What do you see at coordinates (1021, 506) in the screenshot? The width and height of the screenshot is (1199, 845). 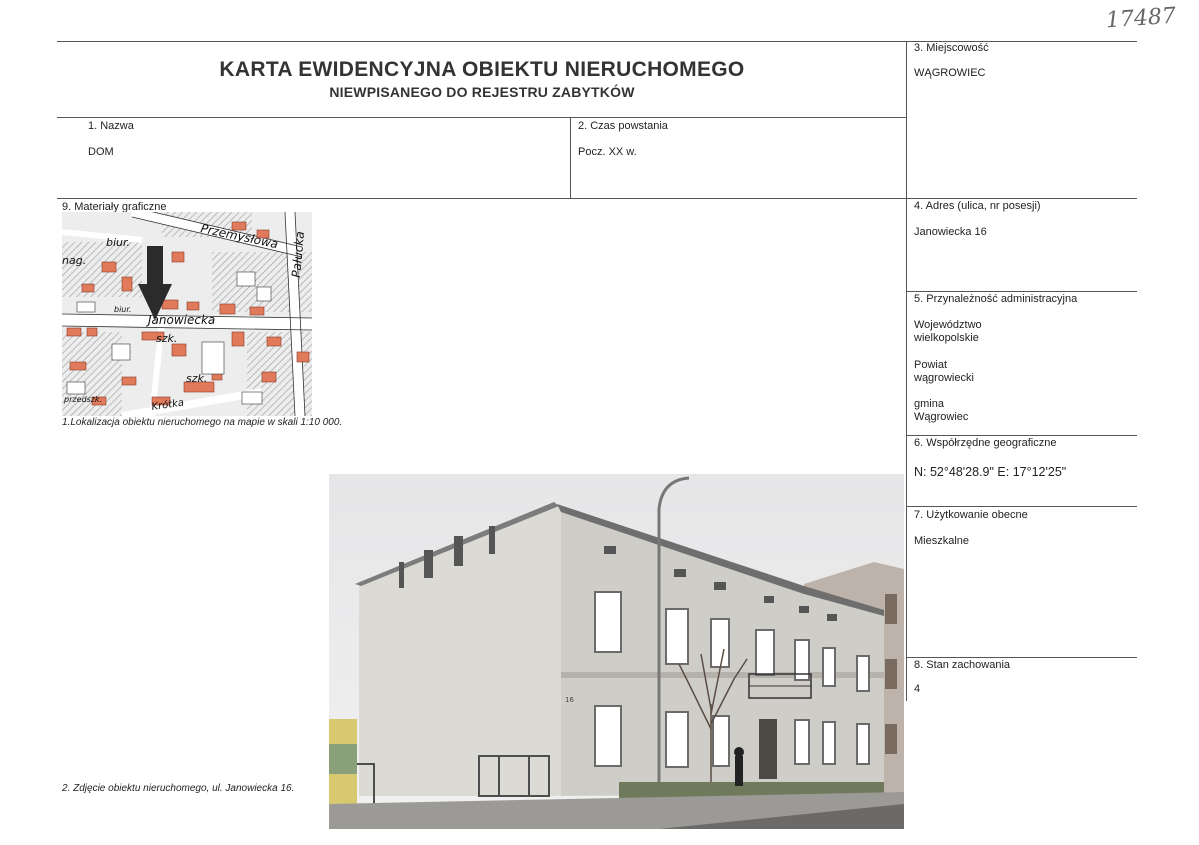 I see `wspolrzedne-bottom-line` at bounding box center [1021, 506].